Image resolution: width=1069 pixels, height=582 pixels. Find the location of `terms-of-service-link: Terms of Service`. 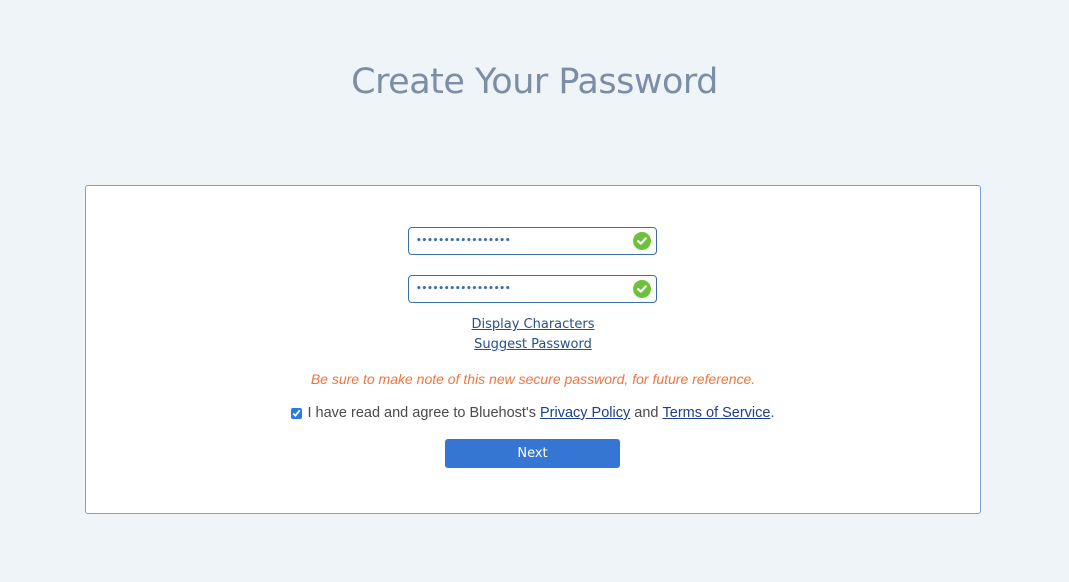

terms-of-service-link: Terms of Service is located at coordinates (717, 413).